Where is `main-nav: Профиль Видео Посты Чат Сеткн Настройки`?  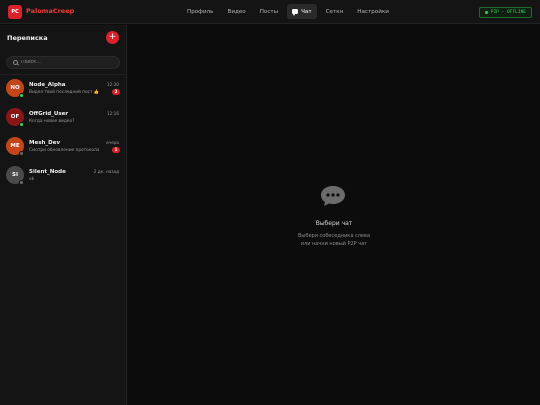 main-nav: Профиль Видео Посты Чат Сеткн Настройки is located at coordinates (288, 11).